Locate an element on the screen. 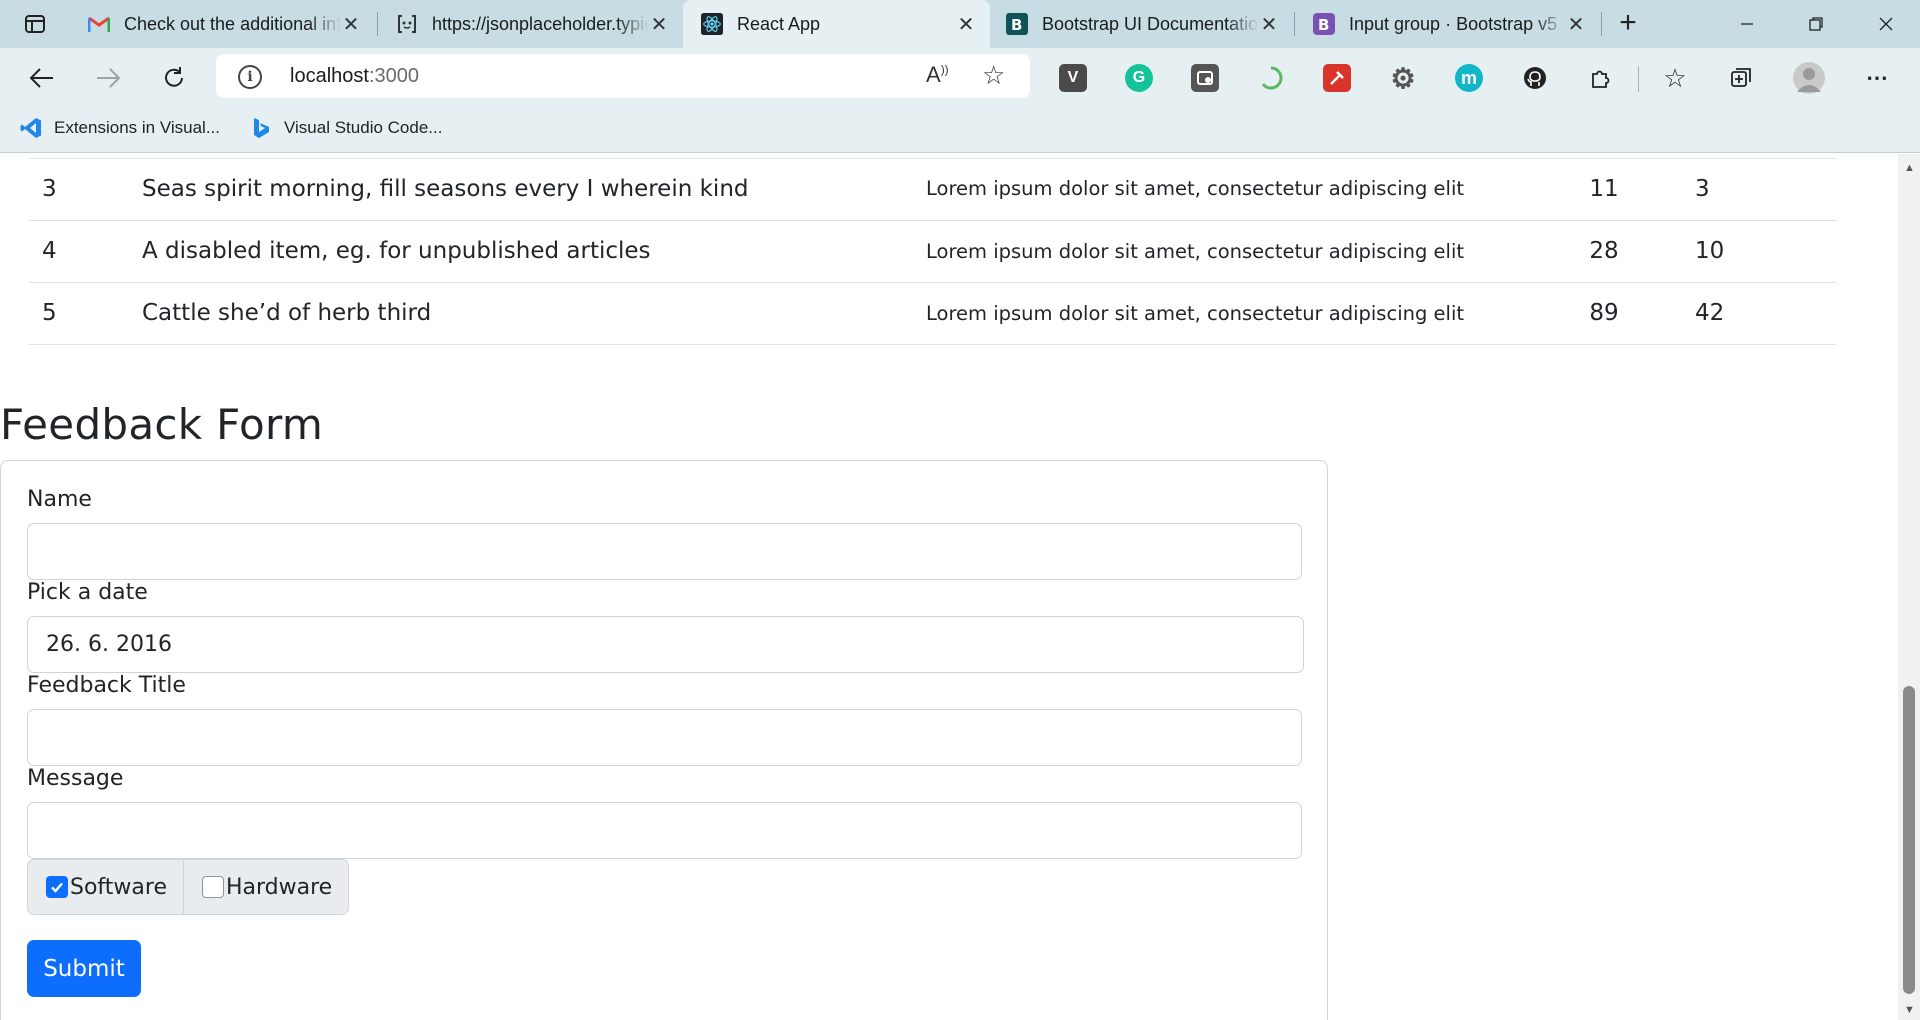 The height and width of the screenshot is (1020, 1920). scroll-down-arrow-icon: ▼ is located at coordinates (1909, 1010).